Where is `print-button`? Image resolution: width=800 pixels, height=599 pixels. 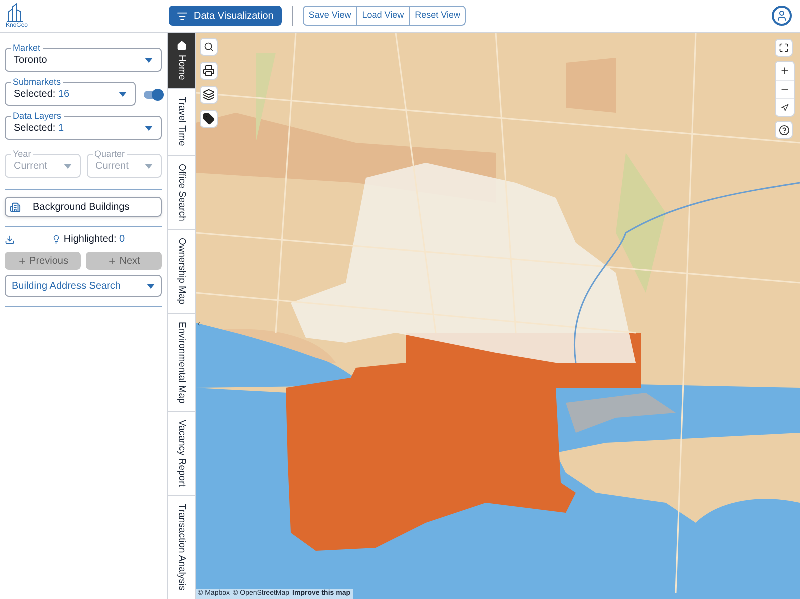
print-button is located at coordinates (209, 71).